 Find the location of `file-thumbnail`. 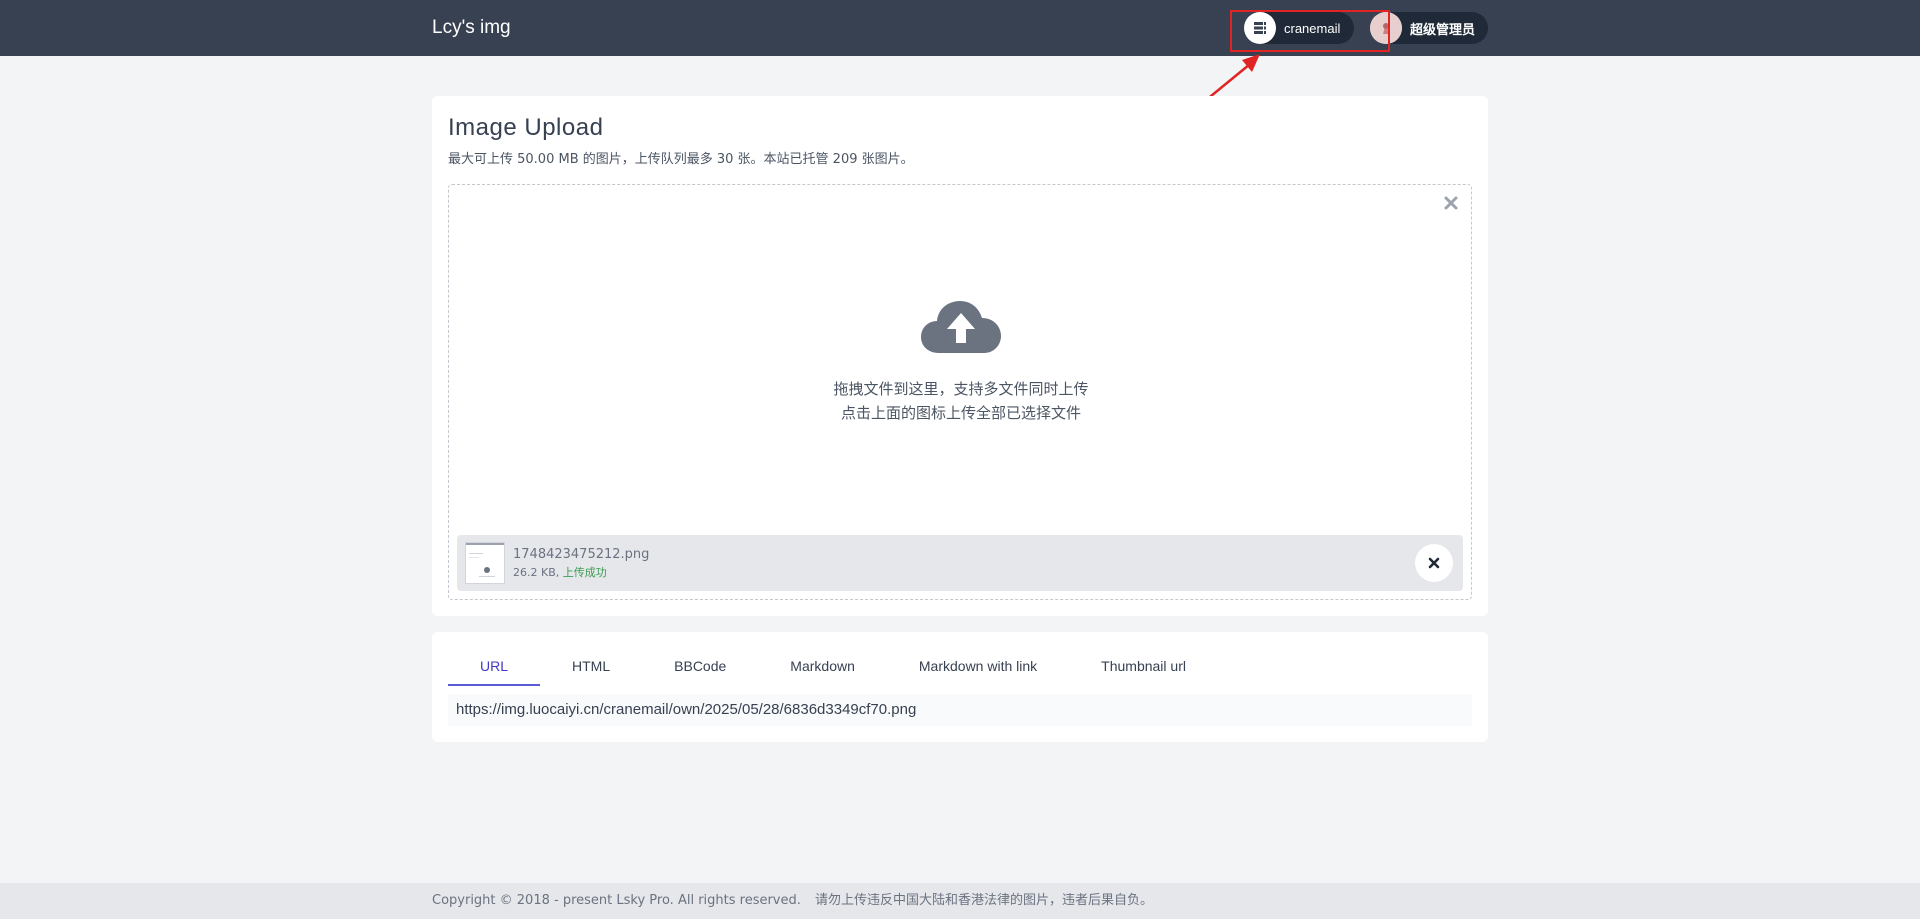

file-thumbnail is located at coordinates (485, 563).